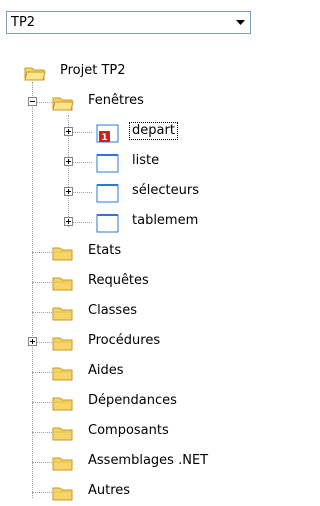 This screenshot has width=320, height=506. Describe the element at coordinates (128, 222) in the screenshot. I see `tree-item-window-tablemem: tablemem` at that location.